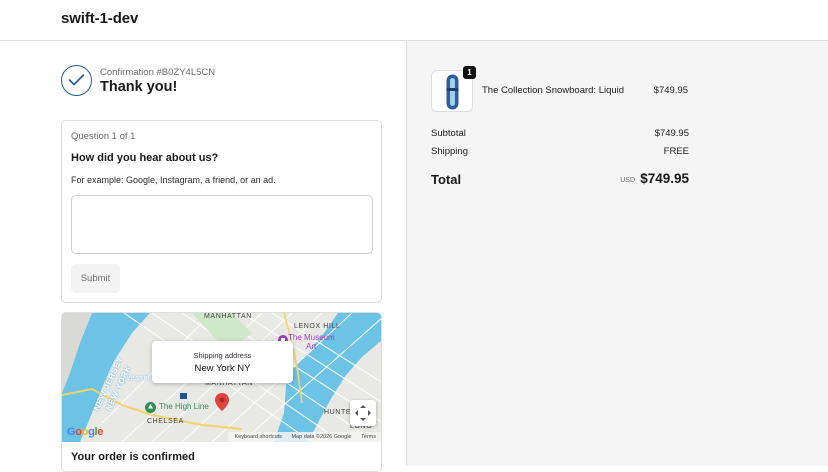  Describe the element at coordinates (414, 20) in the screenshot. I see `header: swift-1-dev` at that location.